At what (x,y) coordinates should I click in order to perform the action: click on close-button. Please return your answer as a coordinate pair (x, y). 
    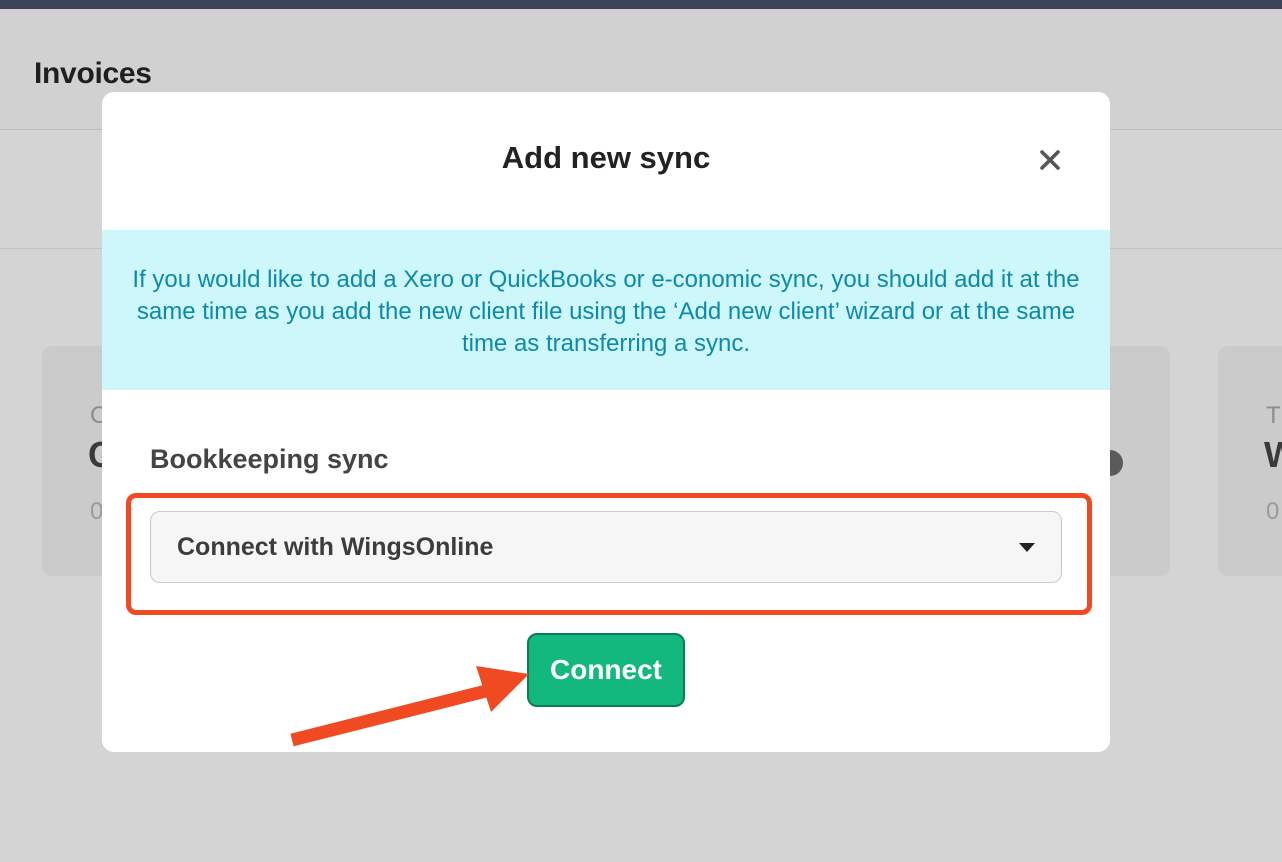
    Looking at the image, I should click on (1050, 160).